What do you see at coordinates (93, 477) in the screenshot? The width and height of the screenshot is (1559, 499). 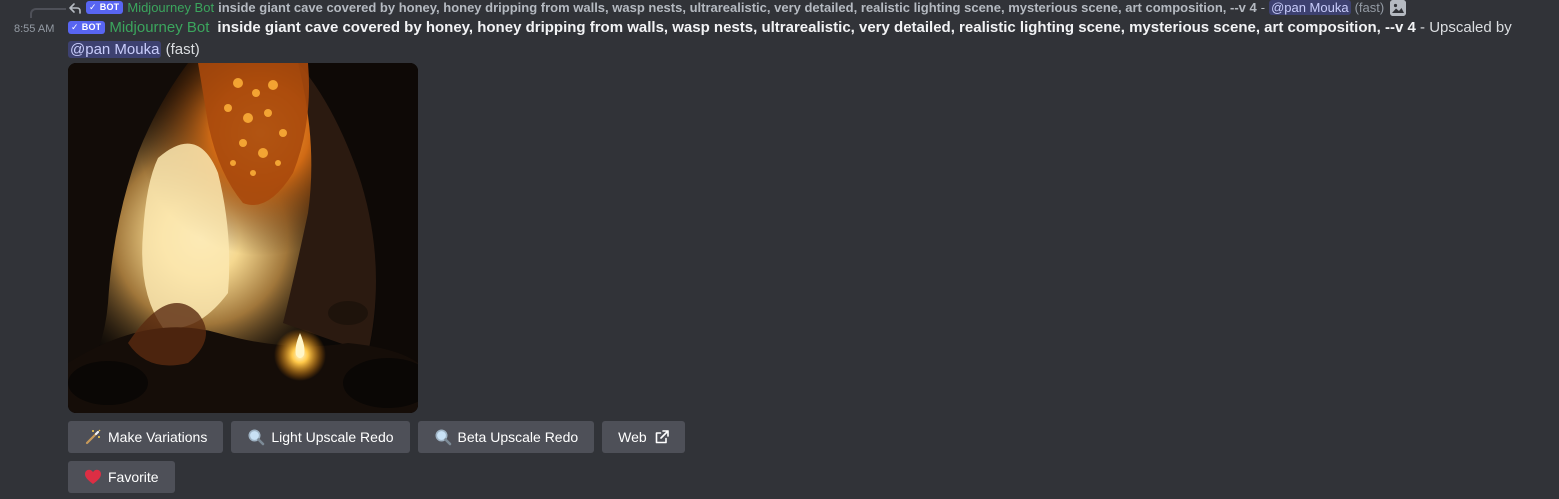 I see `heart-icon` at bounding box center [93, 477].